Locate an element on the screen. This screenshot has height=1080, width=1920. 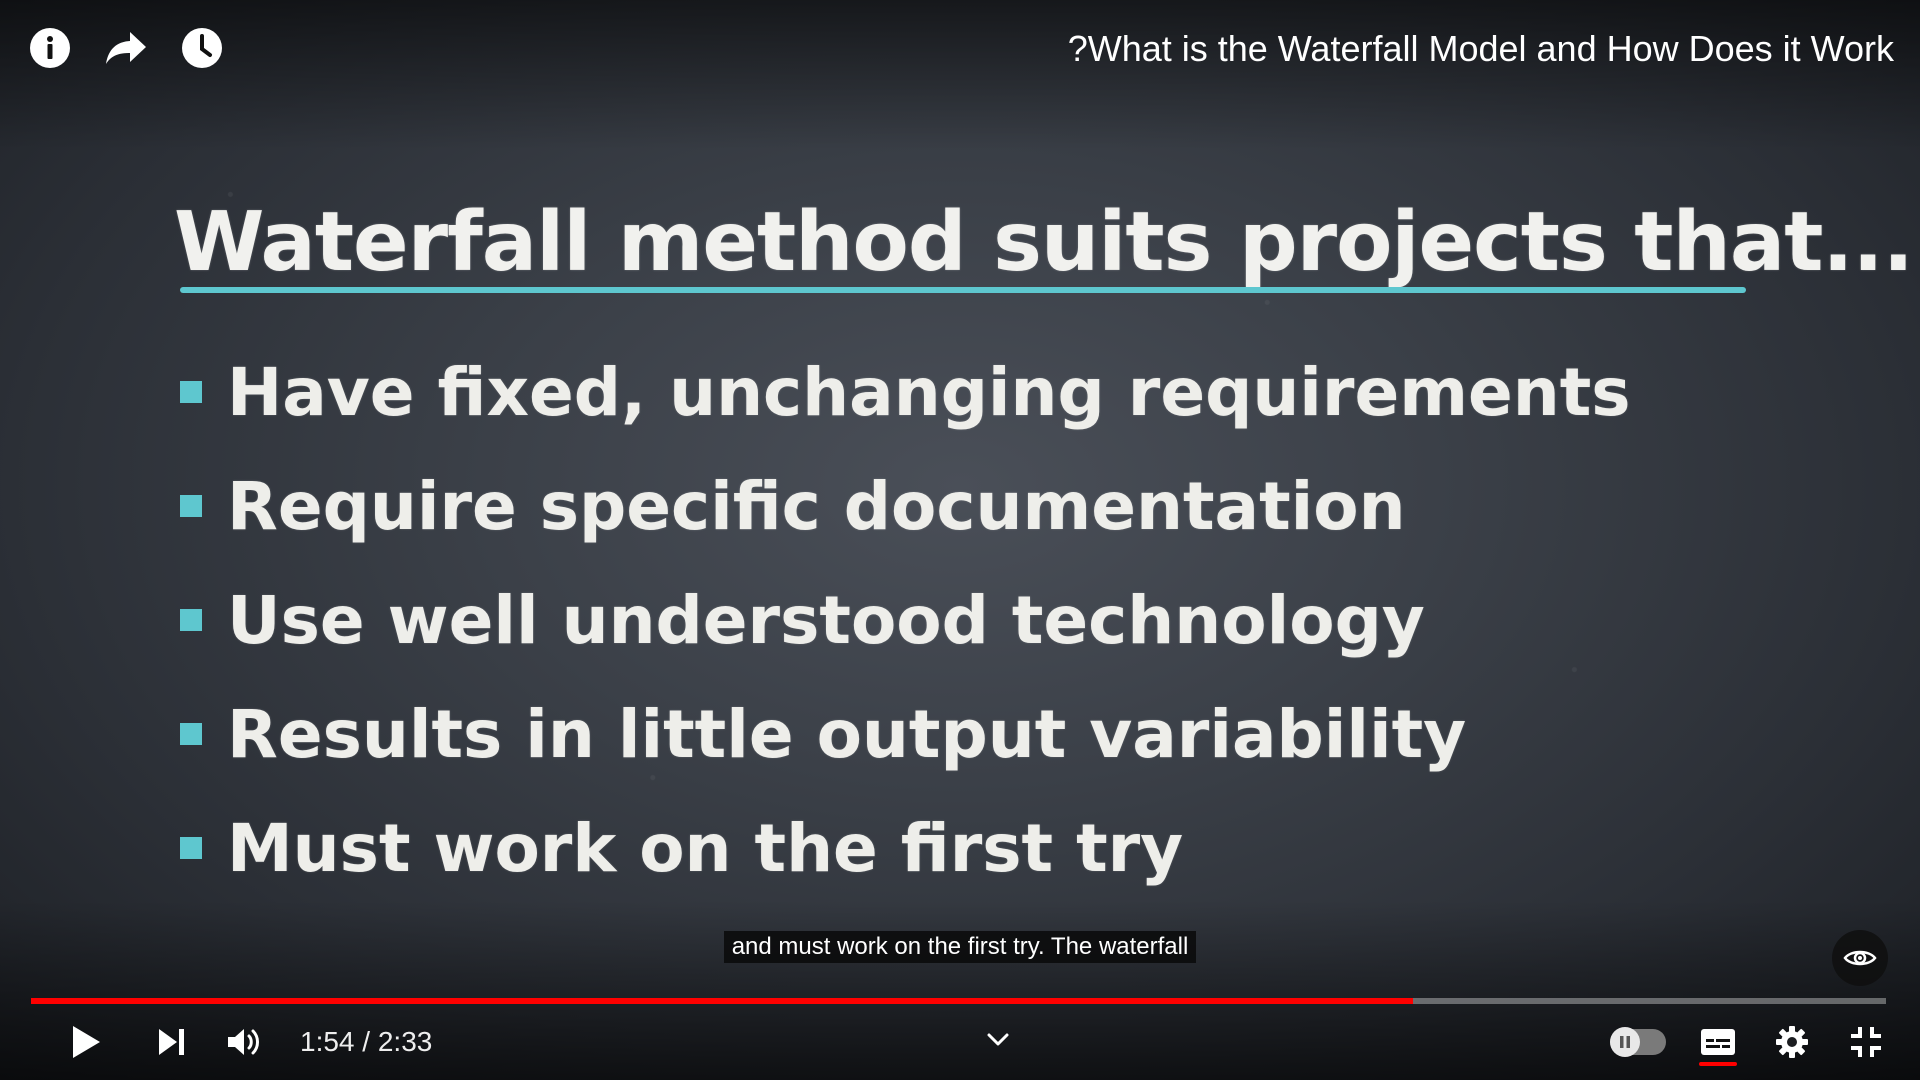
bullet-text: Use well understood technology is located at coordinates (826, 620).